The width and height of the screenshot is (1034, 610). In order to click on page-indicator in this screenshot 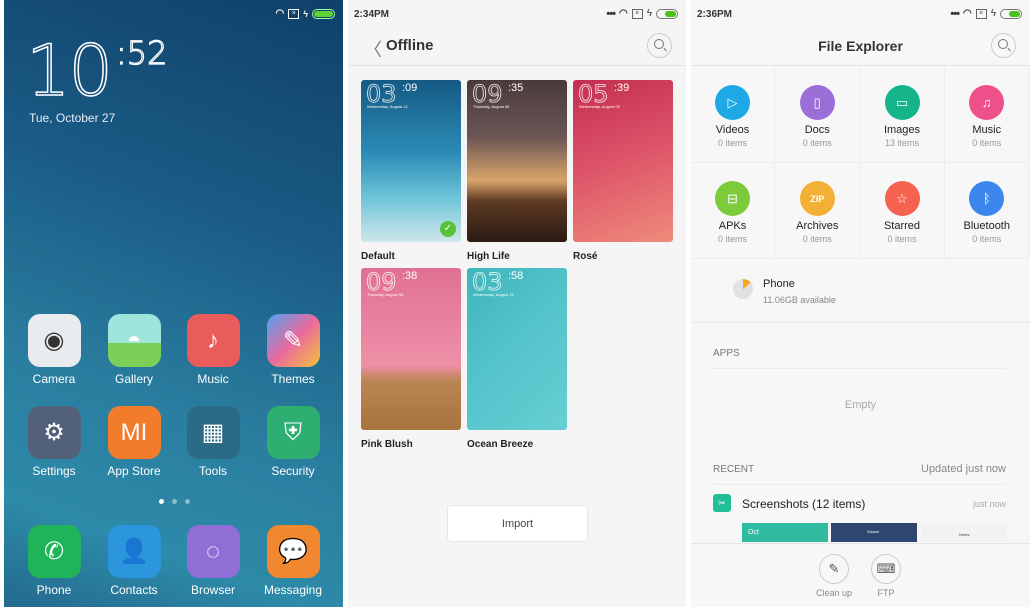, I will do `click(174, 501)`.